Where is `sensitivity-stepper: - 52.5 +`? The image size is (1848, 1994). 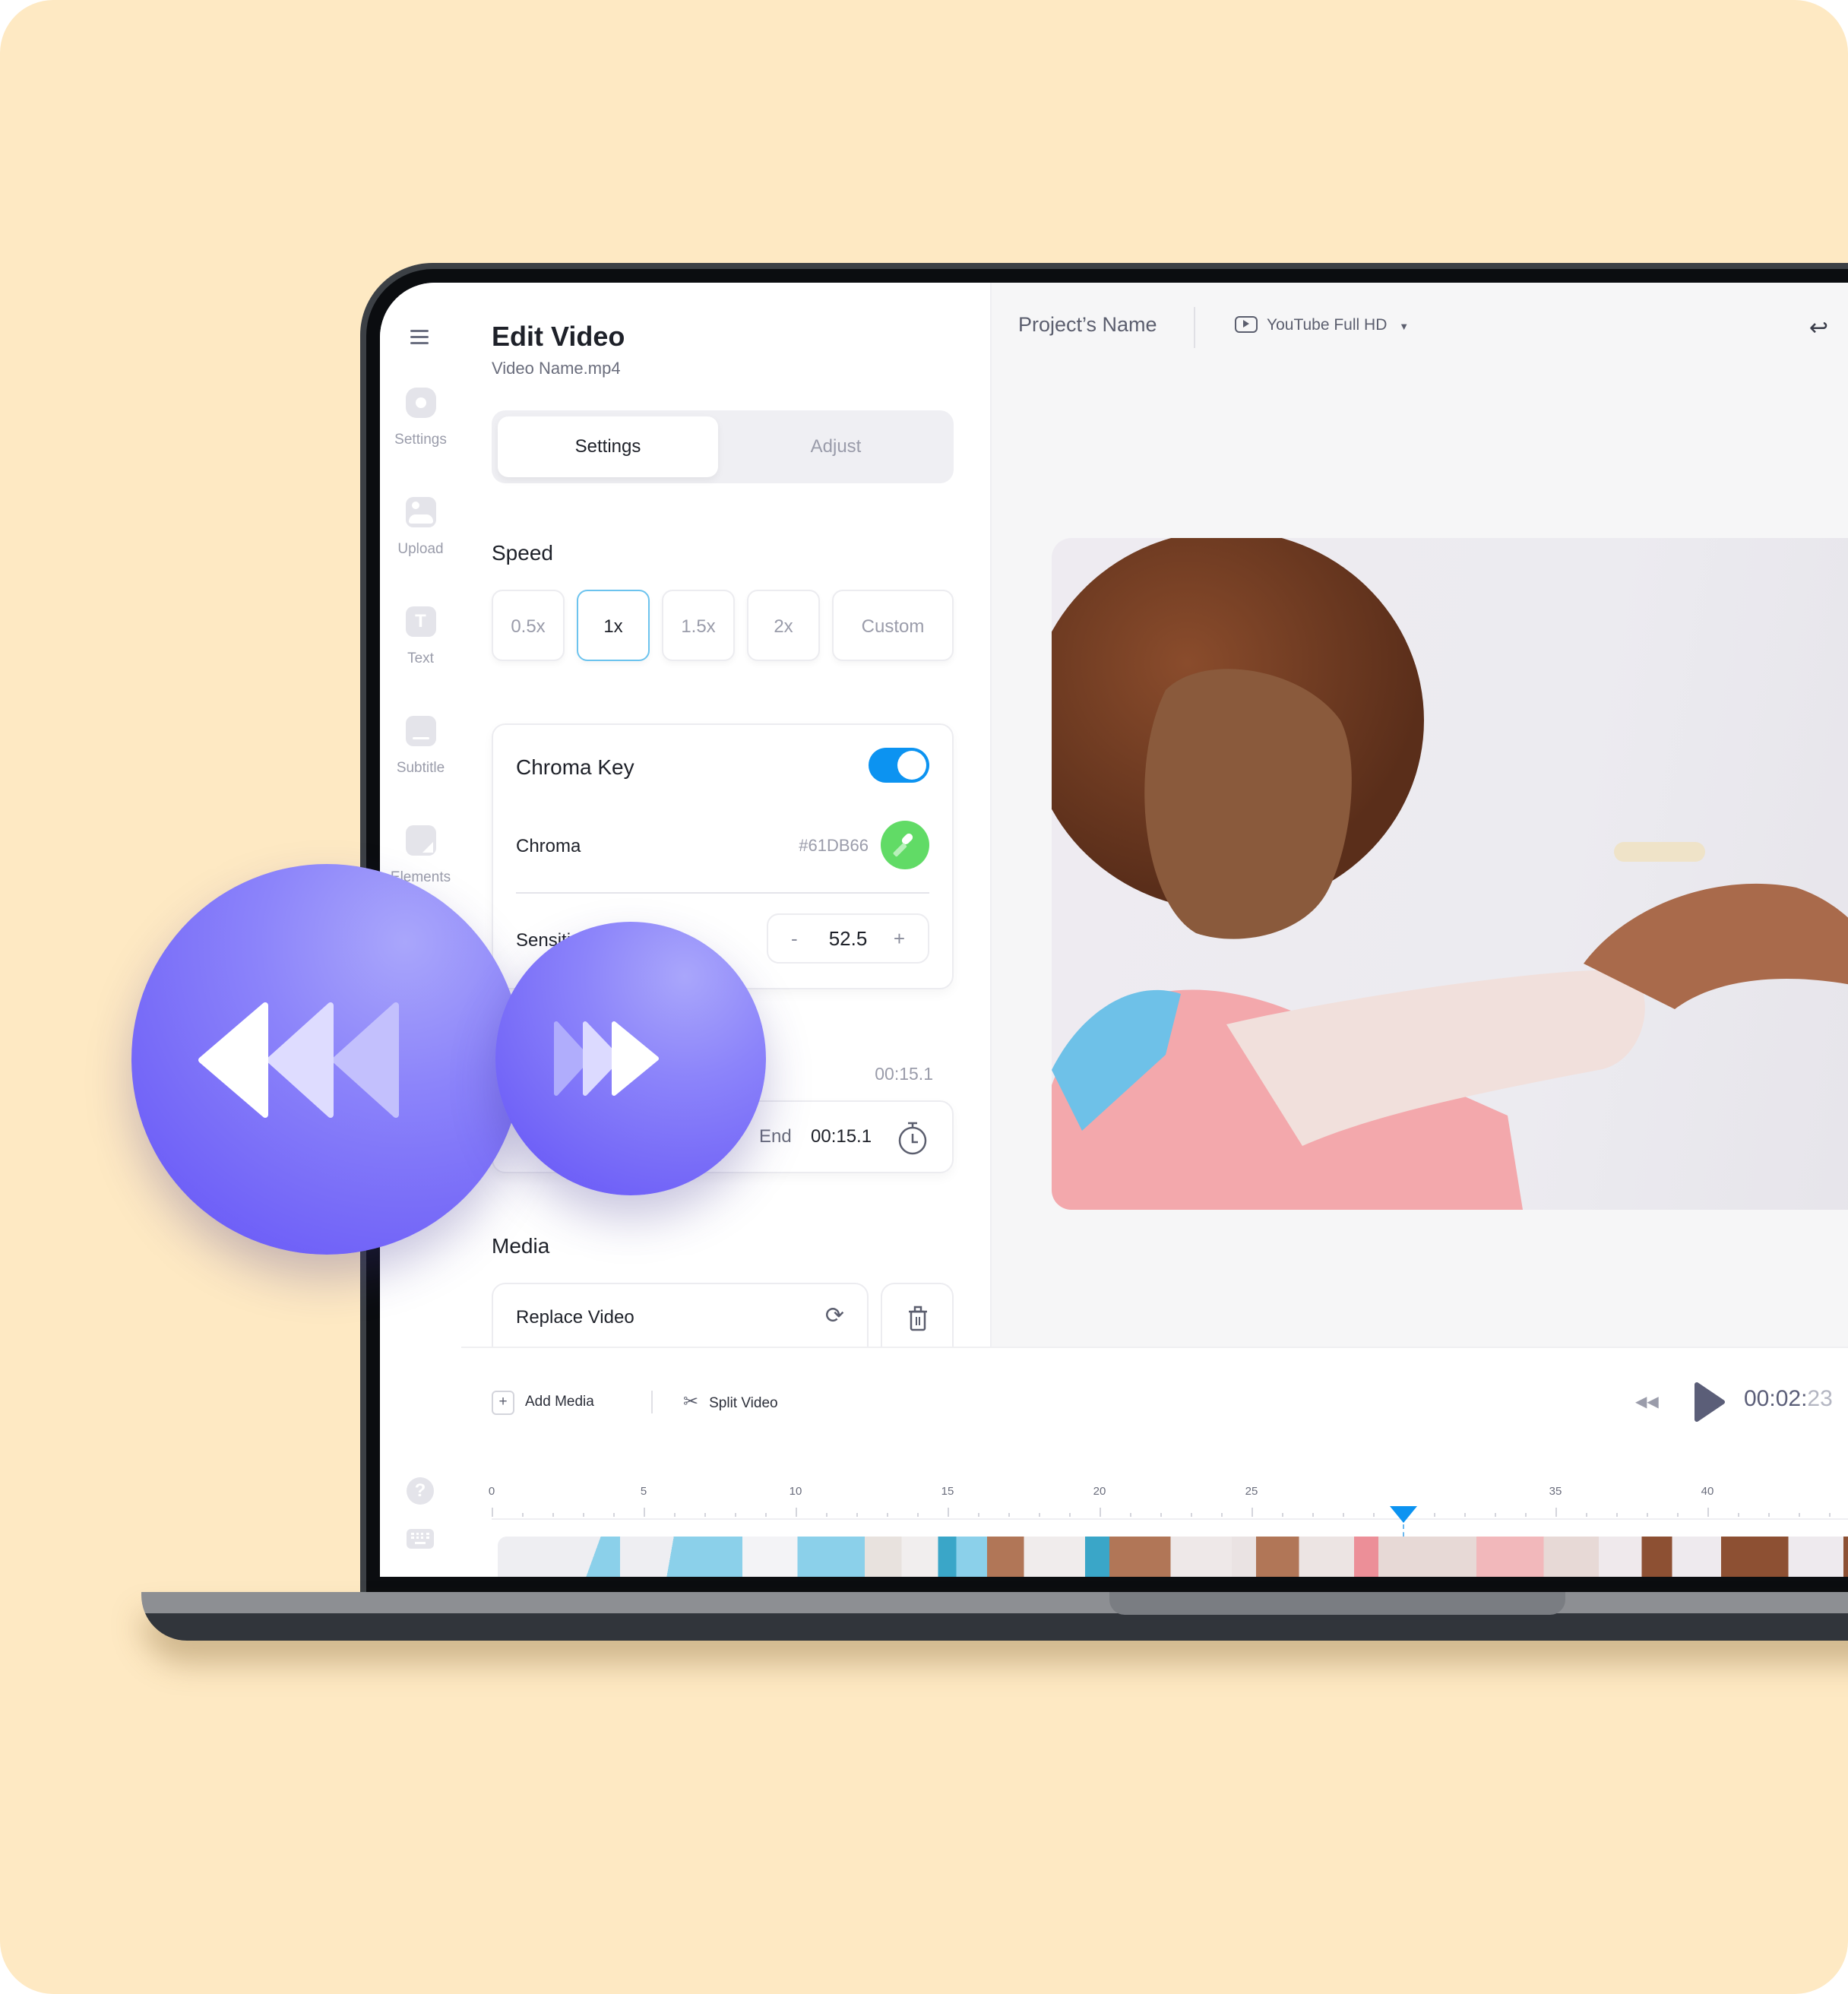 sensitivity-stepper: - 52.5 + is located at coordinates (848, 938).